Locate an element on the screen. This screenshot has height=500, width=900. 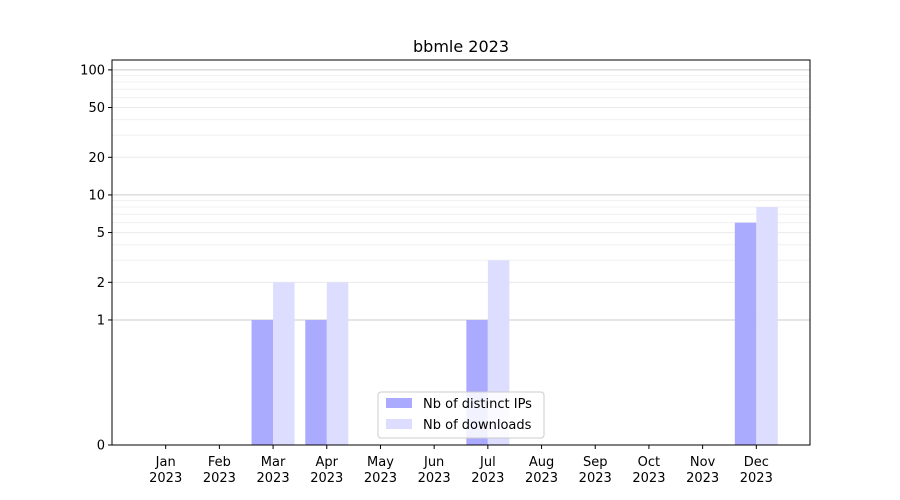
y-tick-label: 20 is located at coordinates (96, 158).